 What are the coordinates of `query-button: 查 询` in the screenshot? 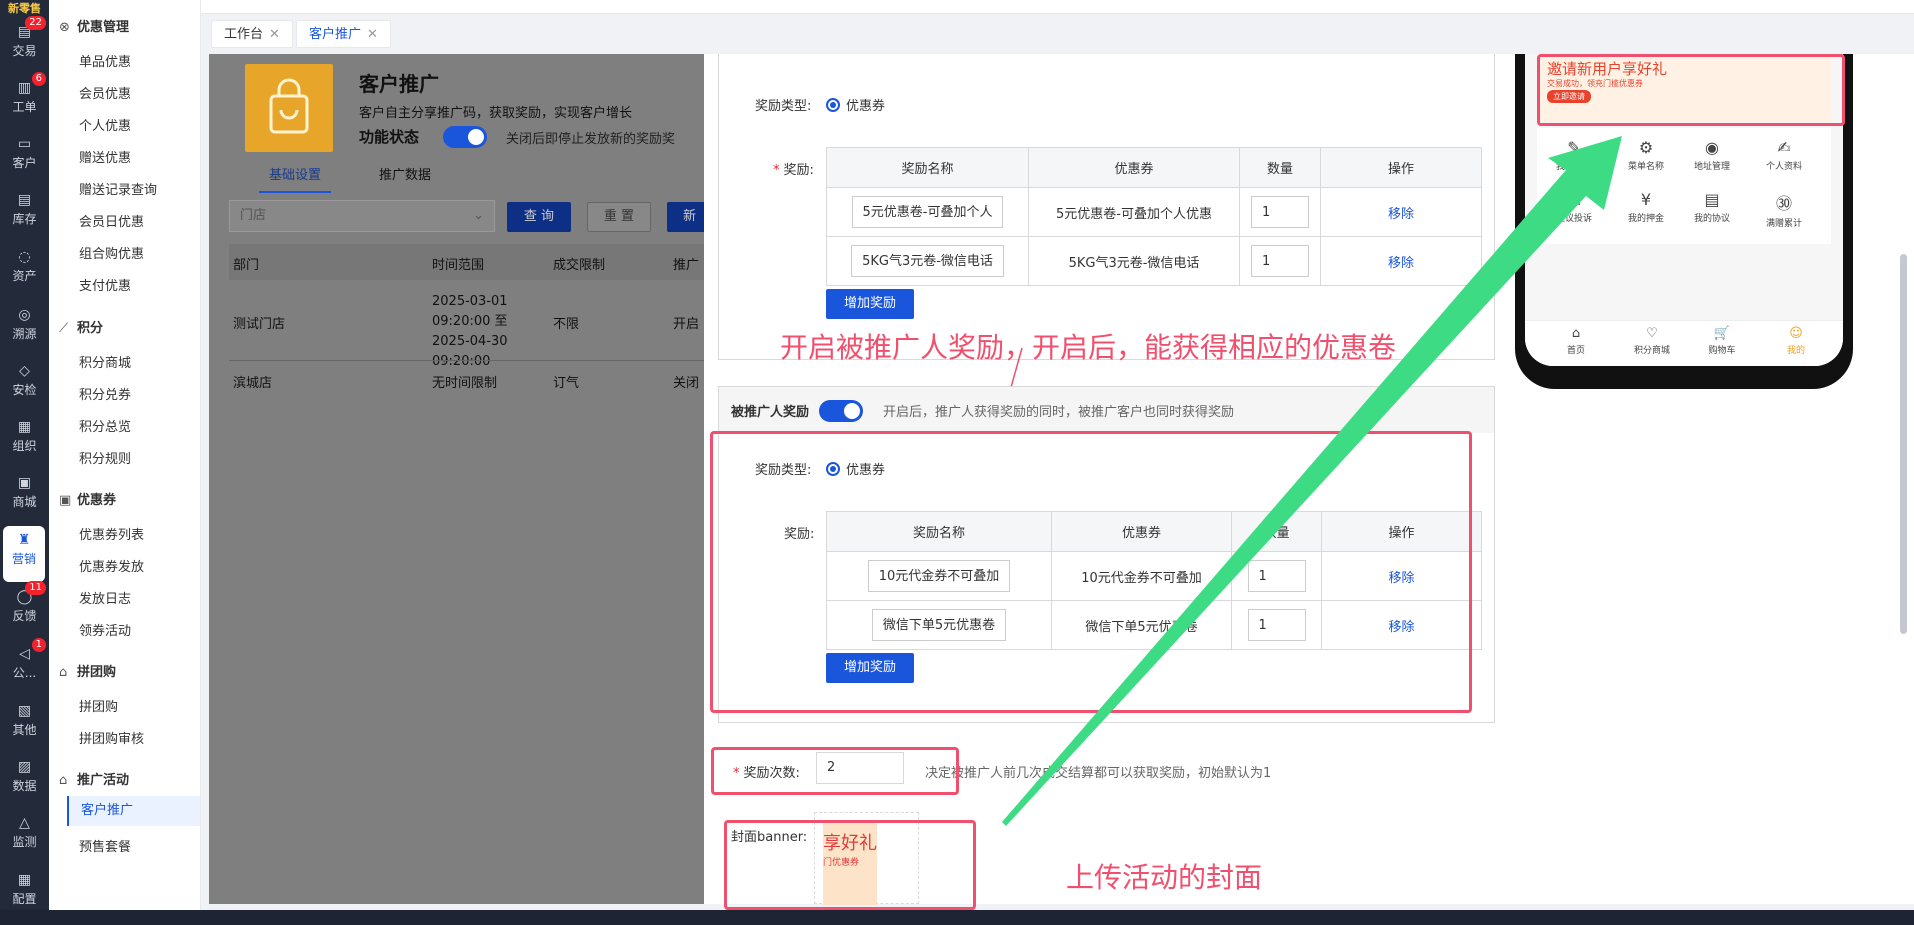 It's located at (539, 217).